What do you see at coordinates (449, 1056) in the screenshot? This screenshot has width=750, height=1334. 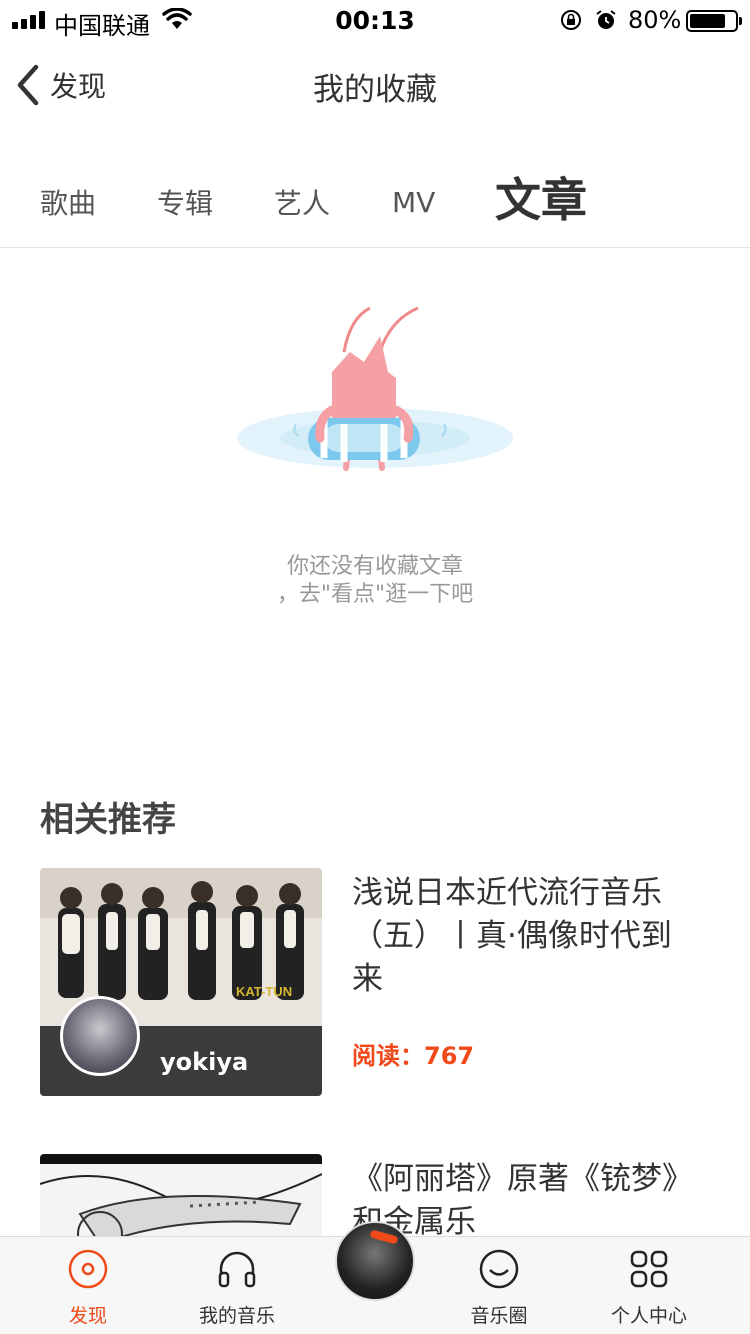 I see `reads-count: 767` at bounding box center [449, 1056].